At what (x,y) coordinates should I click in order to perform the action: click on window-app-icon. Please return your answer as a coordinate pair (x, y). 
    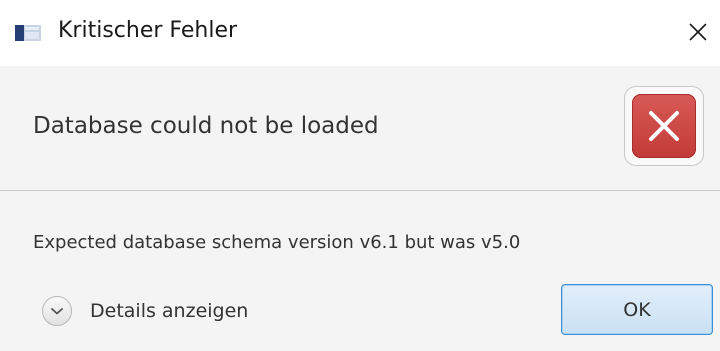
    Looking at the image, I should click on (28, 33).